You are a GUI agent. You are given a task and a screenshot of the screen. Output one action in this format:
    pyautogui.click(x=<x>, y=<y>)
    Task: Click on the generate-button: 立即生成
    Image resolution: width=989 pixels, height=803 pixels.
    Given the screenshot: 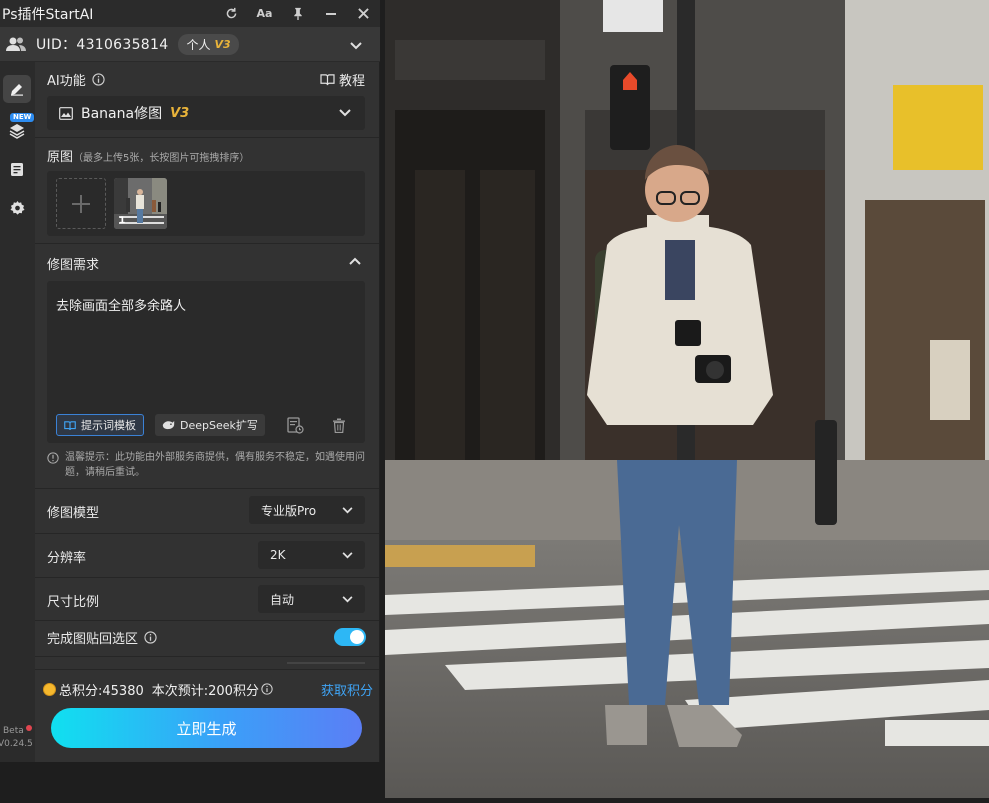 What is the action you would take?
    pyautogui.click(x=206, y=728)
    